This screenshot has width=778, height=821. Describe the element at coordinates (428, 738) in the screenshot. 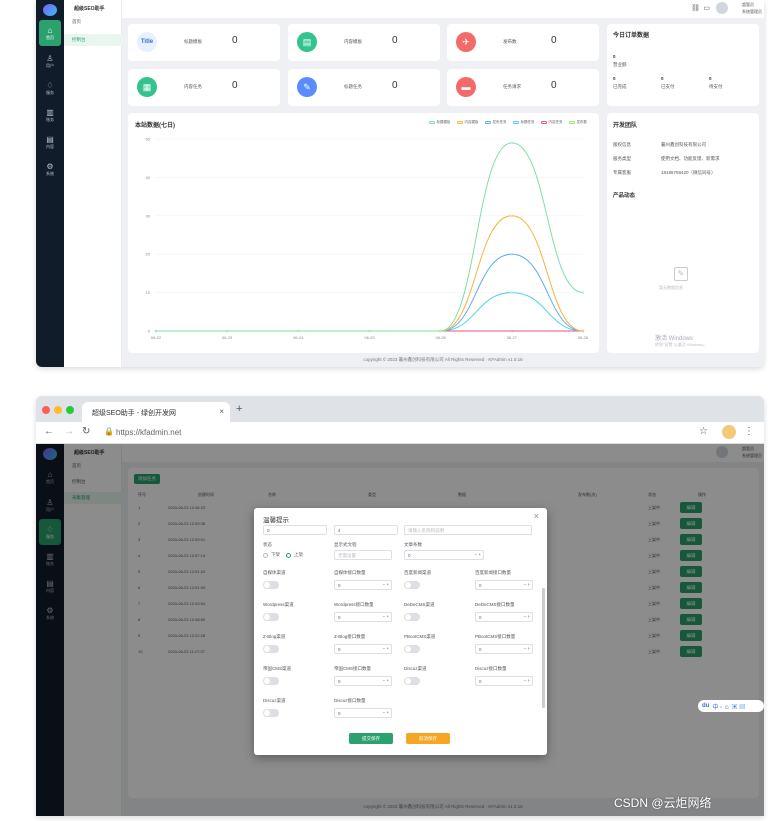

I see `cancel-button: 取消保存` at that location.